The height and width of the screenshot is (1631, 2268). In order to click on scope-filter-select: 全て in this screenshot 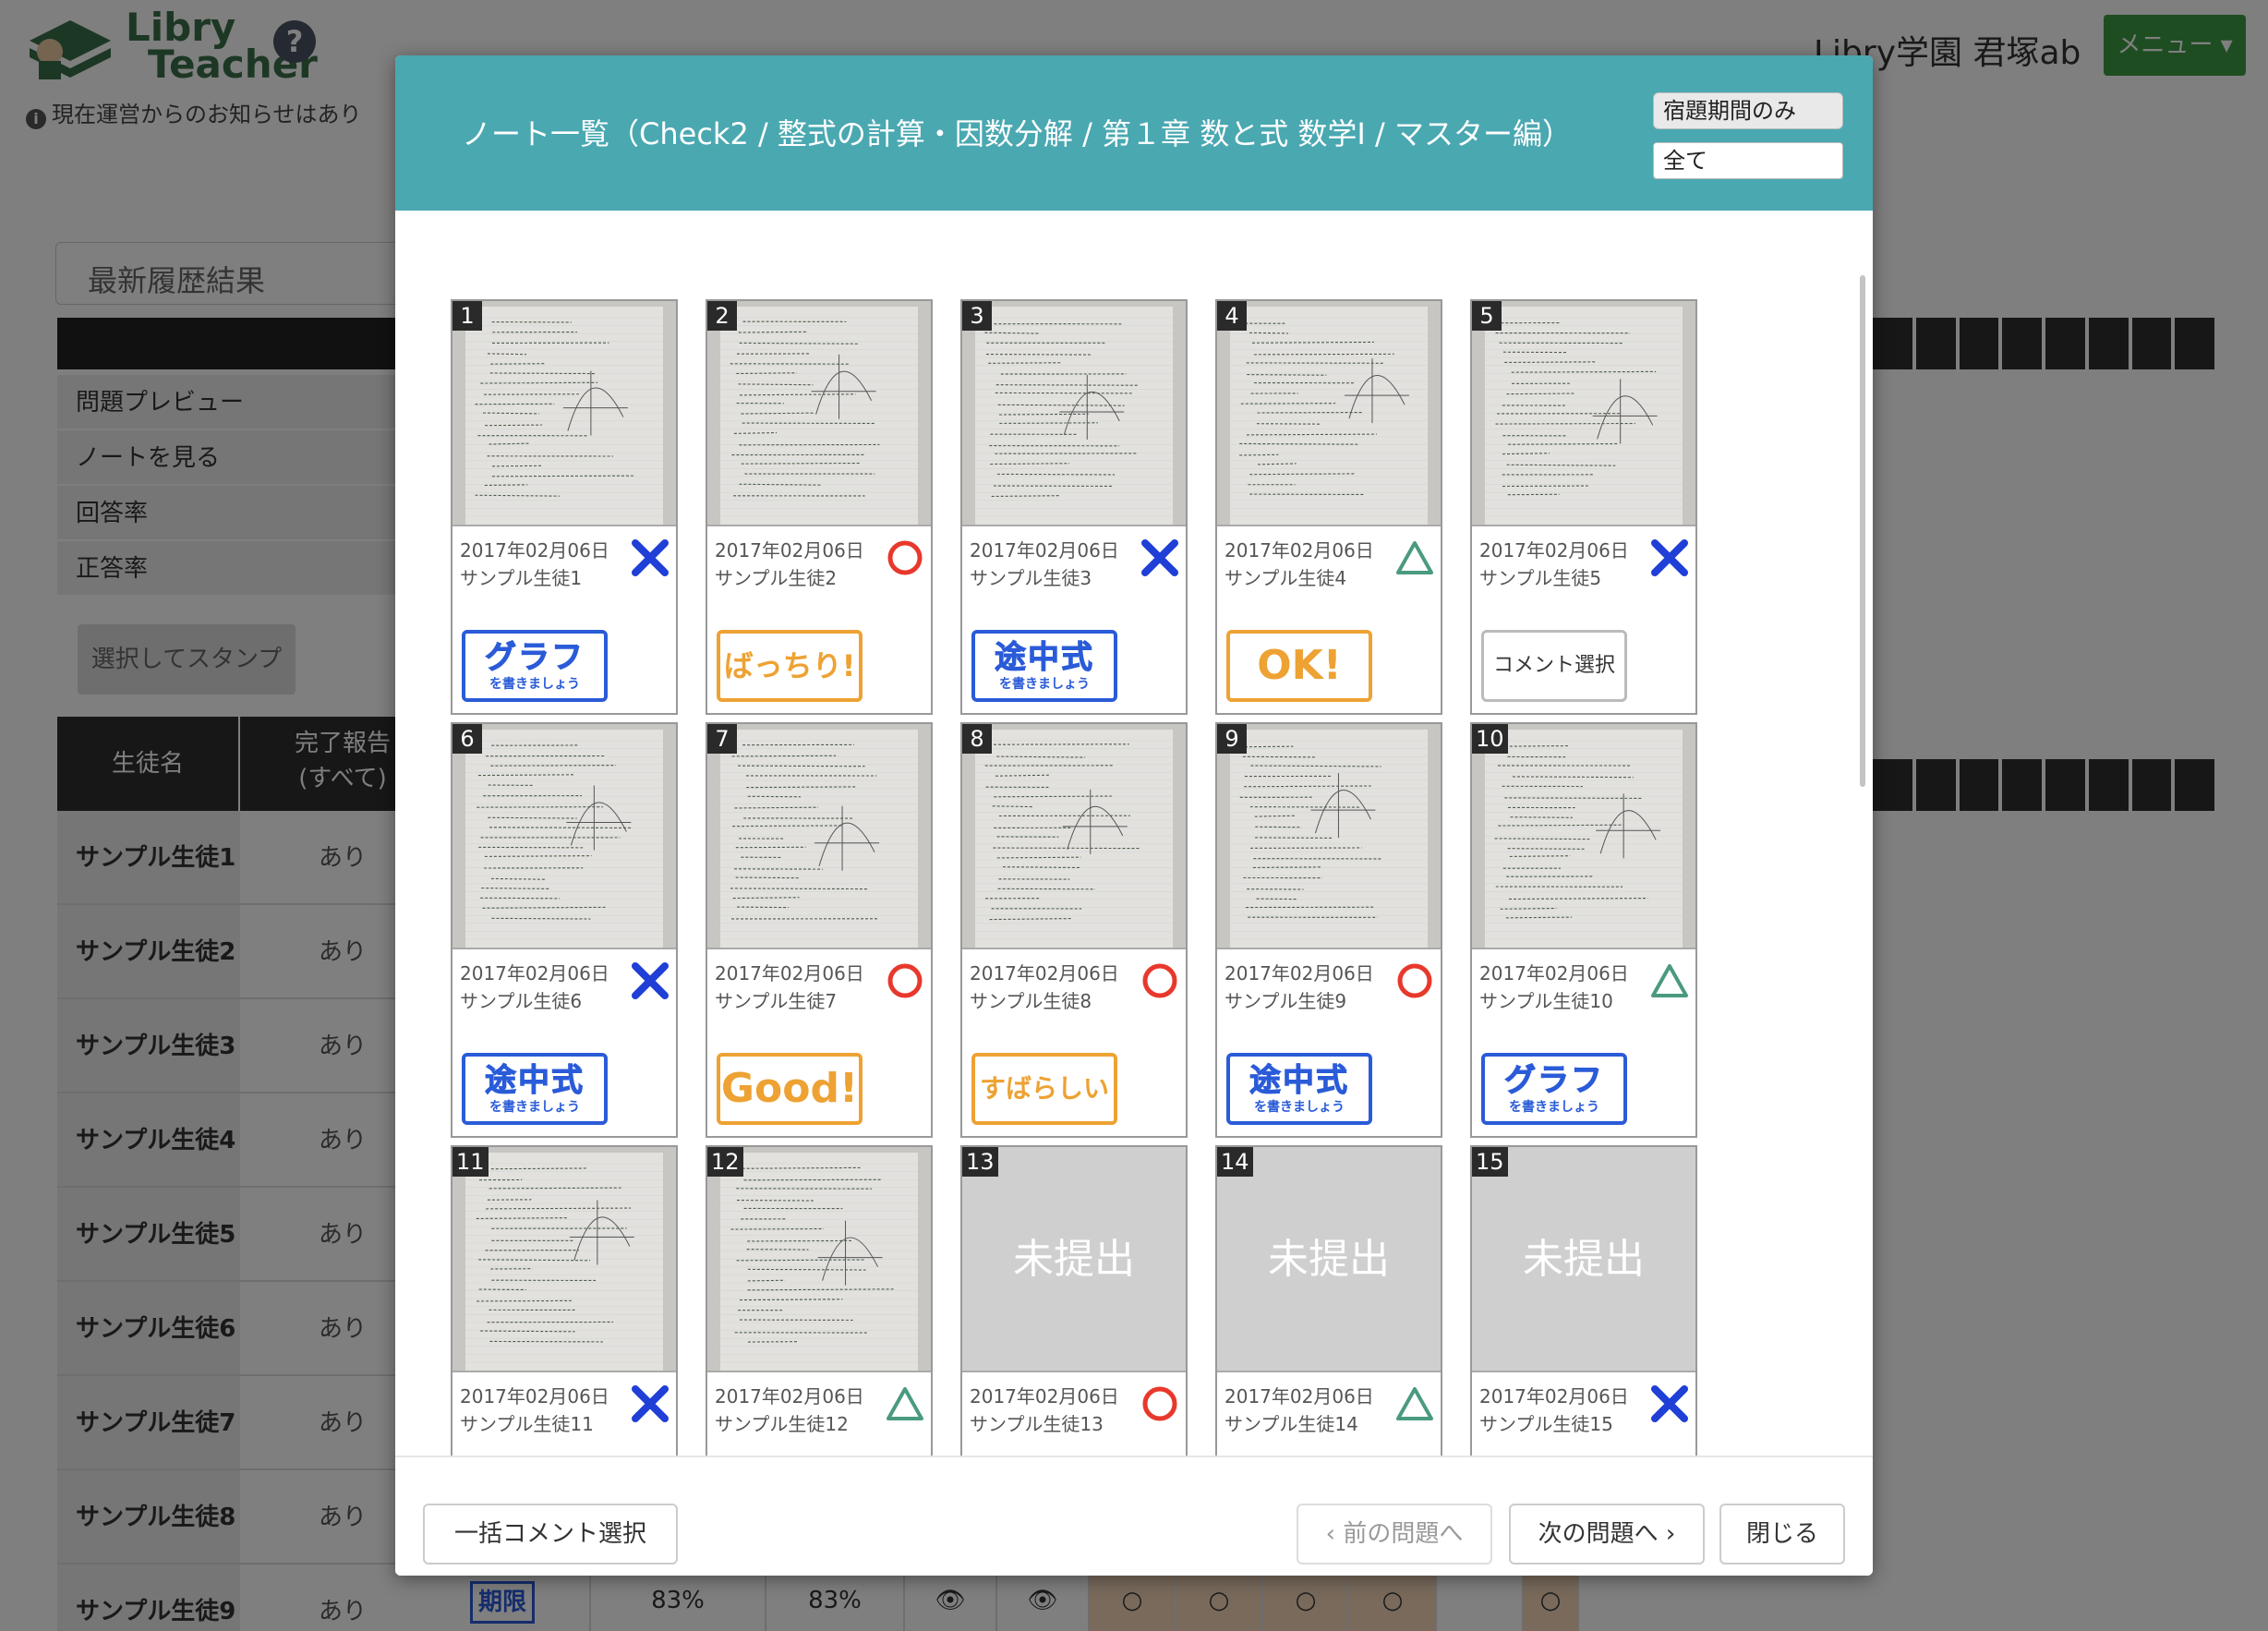, I will do `click(1748, 160)`.